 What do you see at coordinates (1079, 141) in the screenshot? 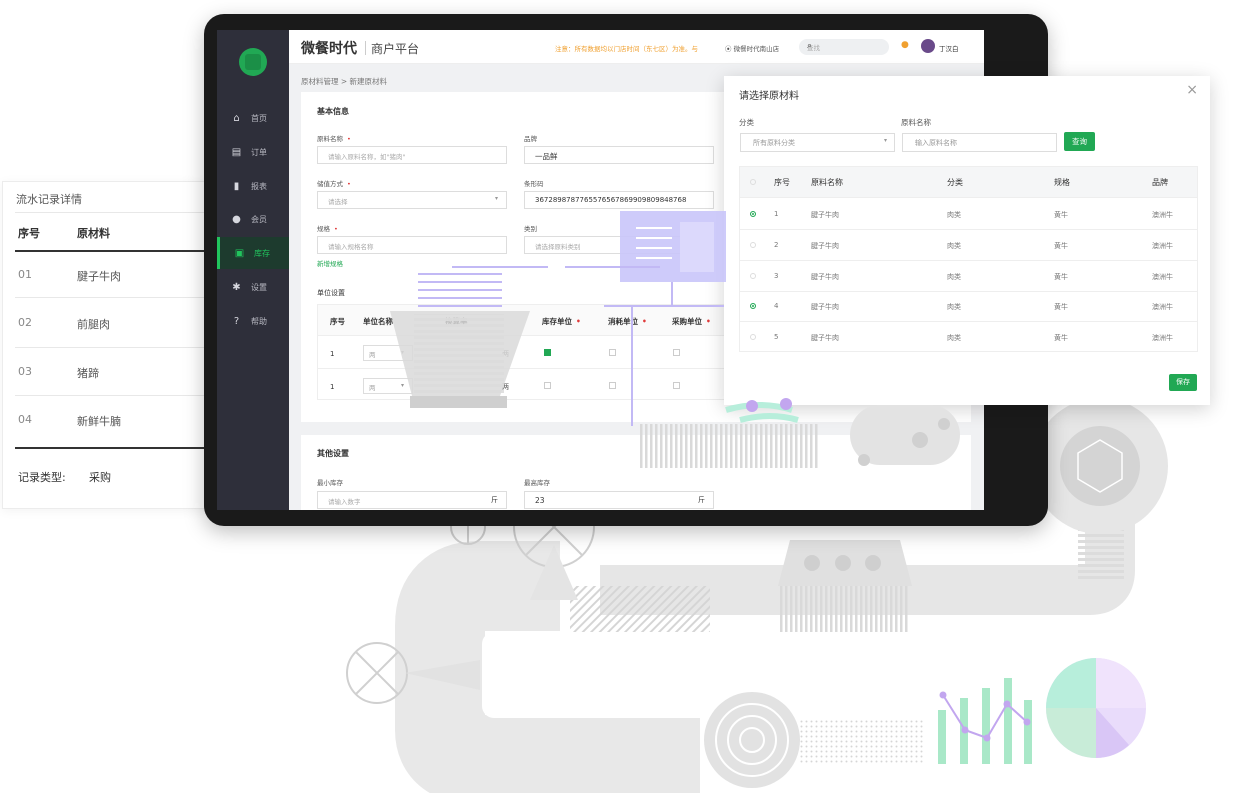
I see `query-button: 查询` at bounding box center [1079, 141].